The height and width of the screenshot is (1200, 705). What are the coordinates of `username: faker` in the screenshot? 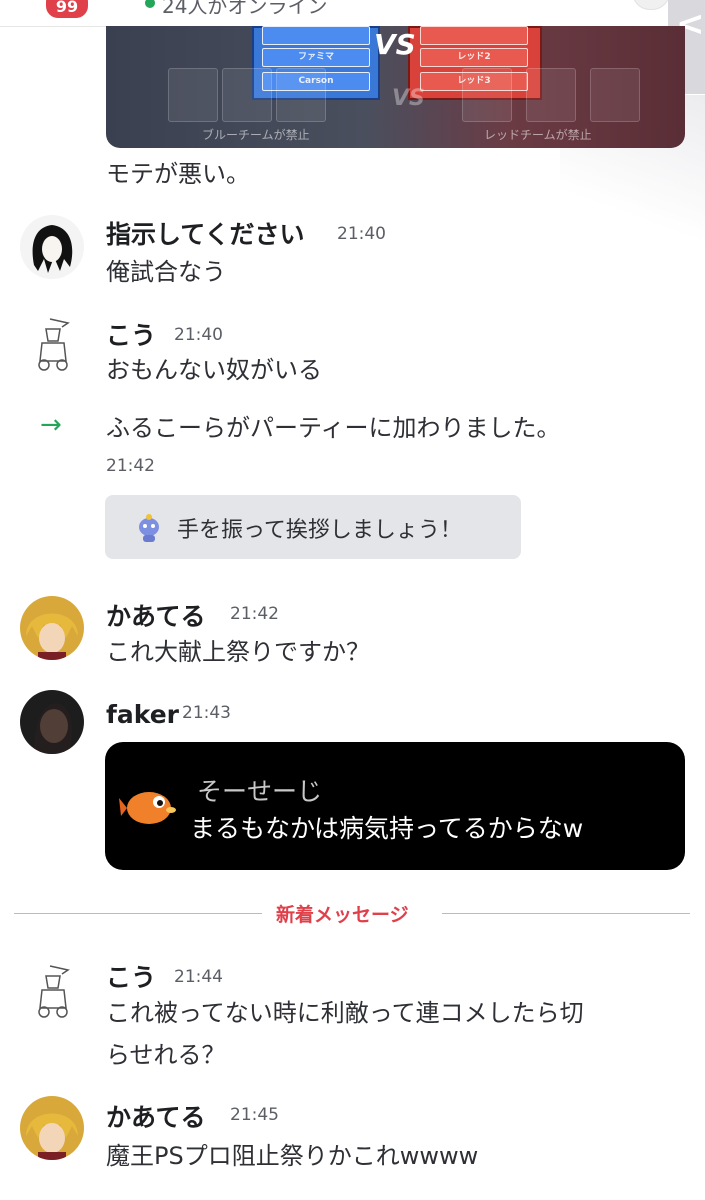 It's located at (142, 714).